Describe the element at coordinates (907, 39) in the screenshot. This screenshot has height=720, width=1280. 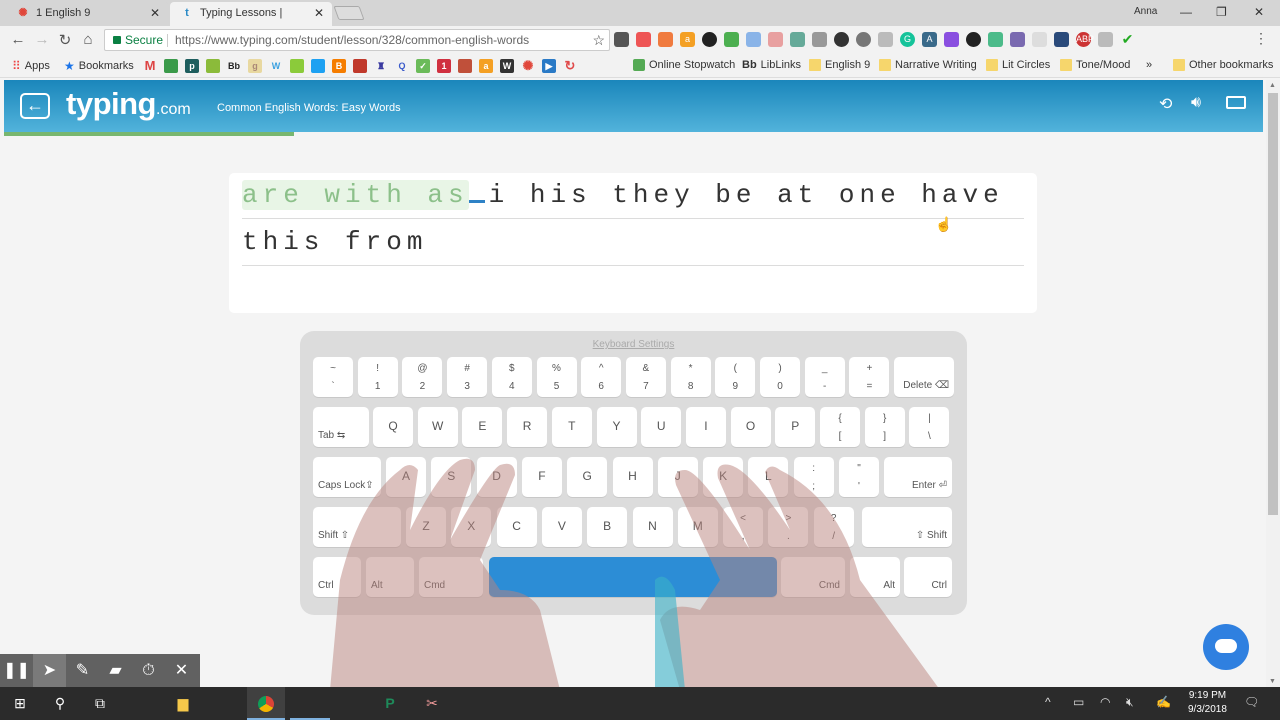
I see `grammarly-icon: G` at that location.